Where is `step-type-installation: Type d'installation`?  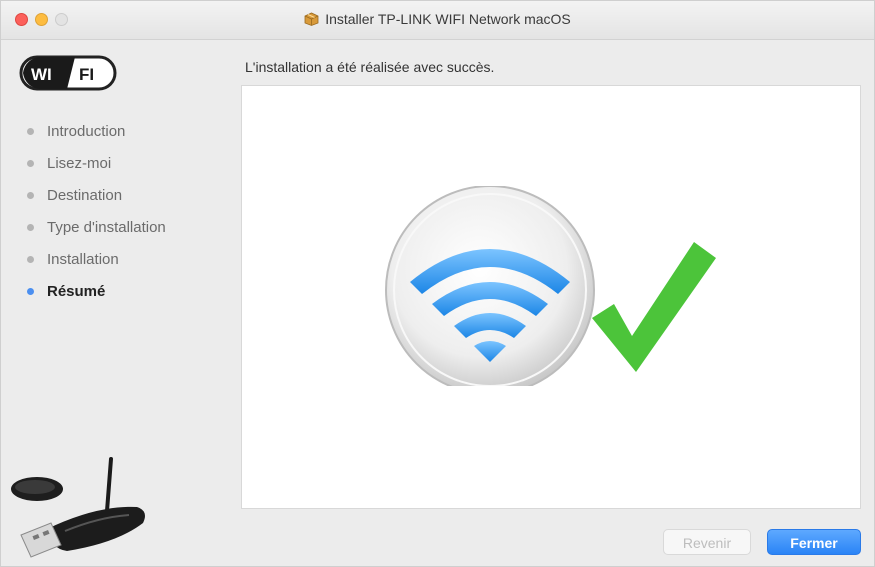 step-type-installation: Type d'installation is located at coordinates (96, 227).